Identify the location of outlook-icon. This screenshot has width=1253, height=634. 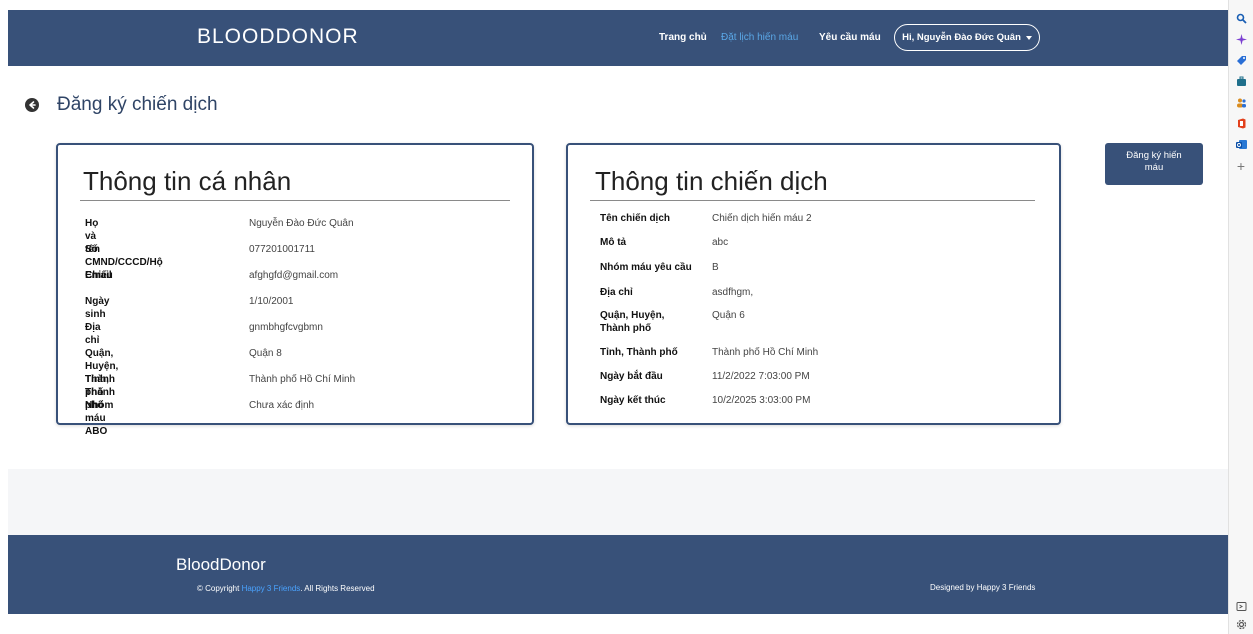
(1241, 144).